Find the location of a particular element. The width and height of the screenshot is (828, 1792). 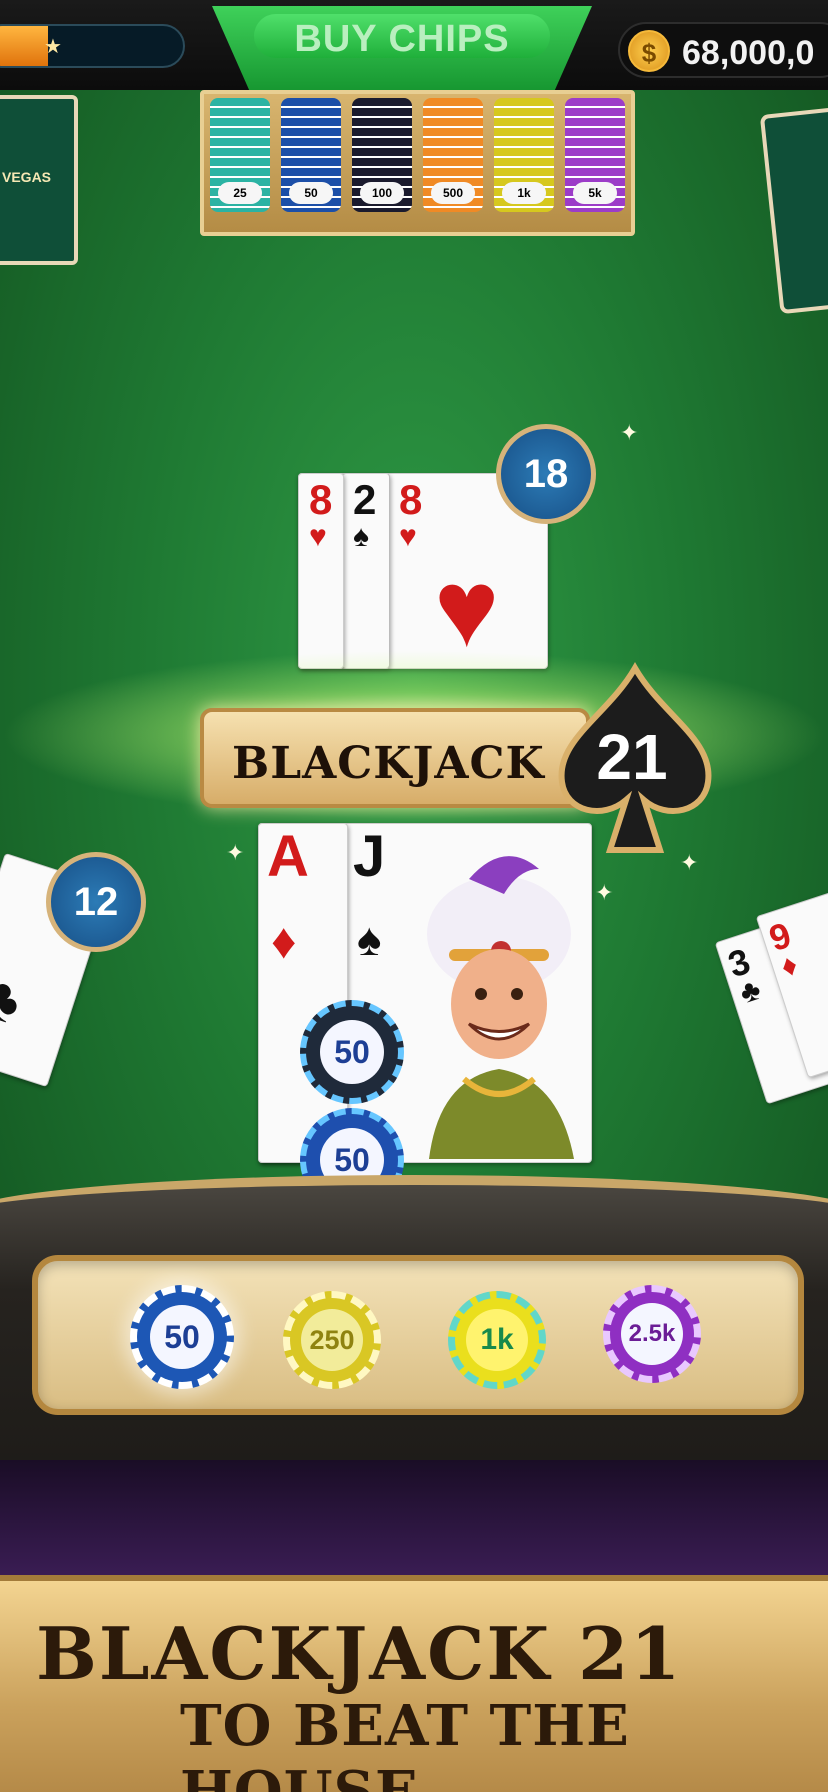

xp-progress-bar: ★ is located at coordinates (92, 46).